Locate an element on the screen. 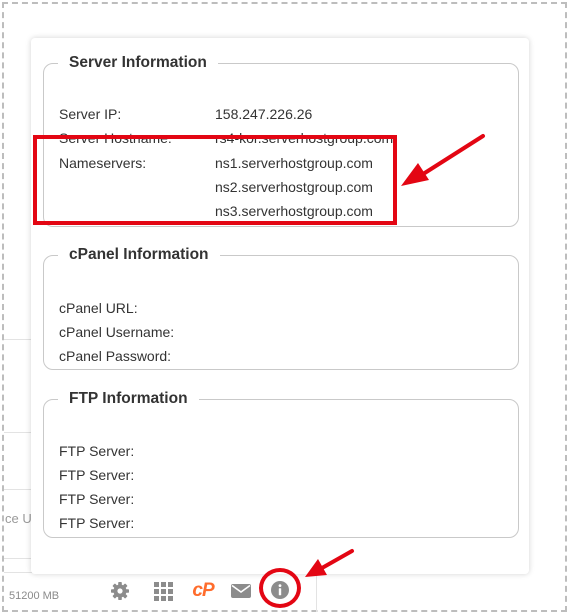  ftp-information-title: FTP Information is located at coordinates (128, 398).